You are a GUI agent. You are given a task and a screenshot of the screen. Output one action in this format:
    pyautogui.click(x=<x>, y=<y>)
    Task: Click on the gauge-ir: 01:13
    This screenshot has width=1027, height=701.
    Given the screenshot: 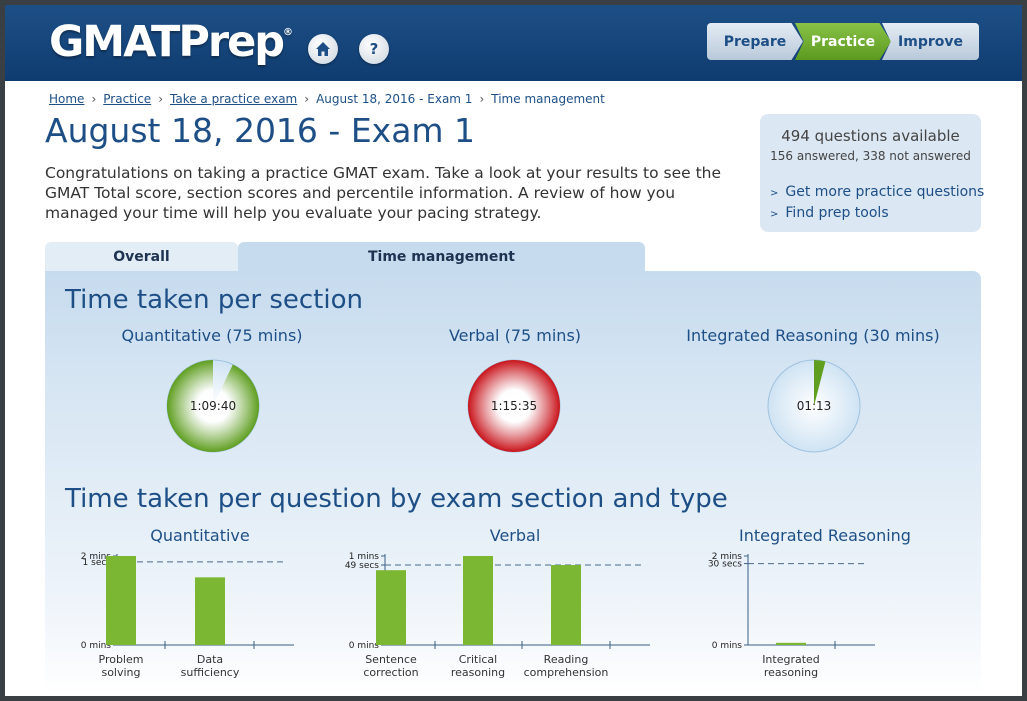 What is the action you would take?
    pyautogui.click(x=814, y=406)
    